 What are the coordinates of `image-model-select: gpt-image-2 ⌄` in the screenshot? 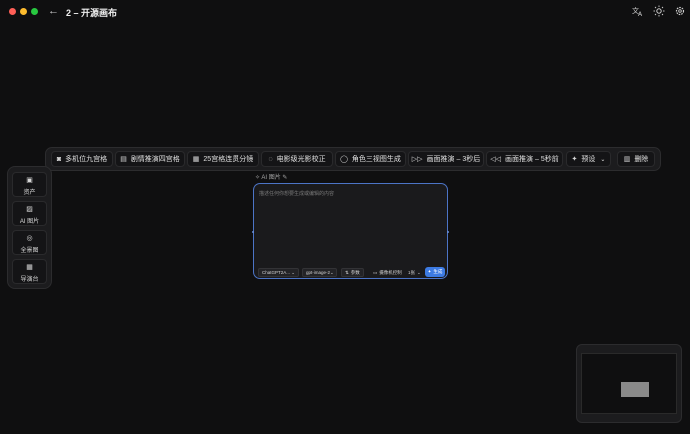 It's located at (319, 272).